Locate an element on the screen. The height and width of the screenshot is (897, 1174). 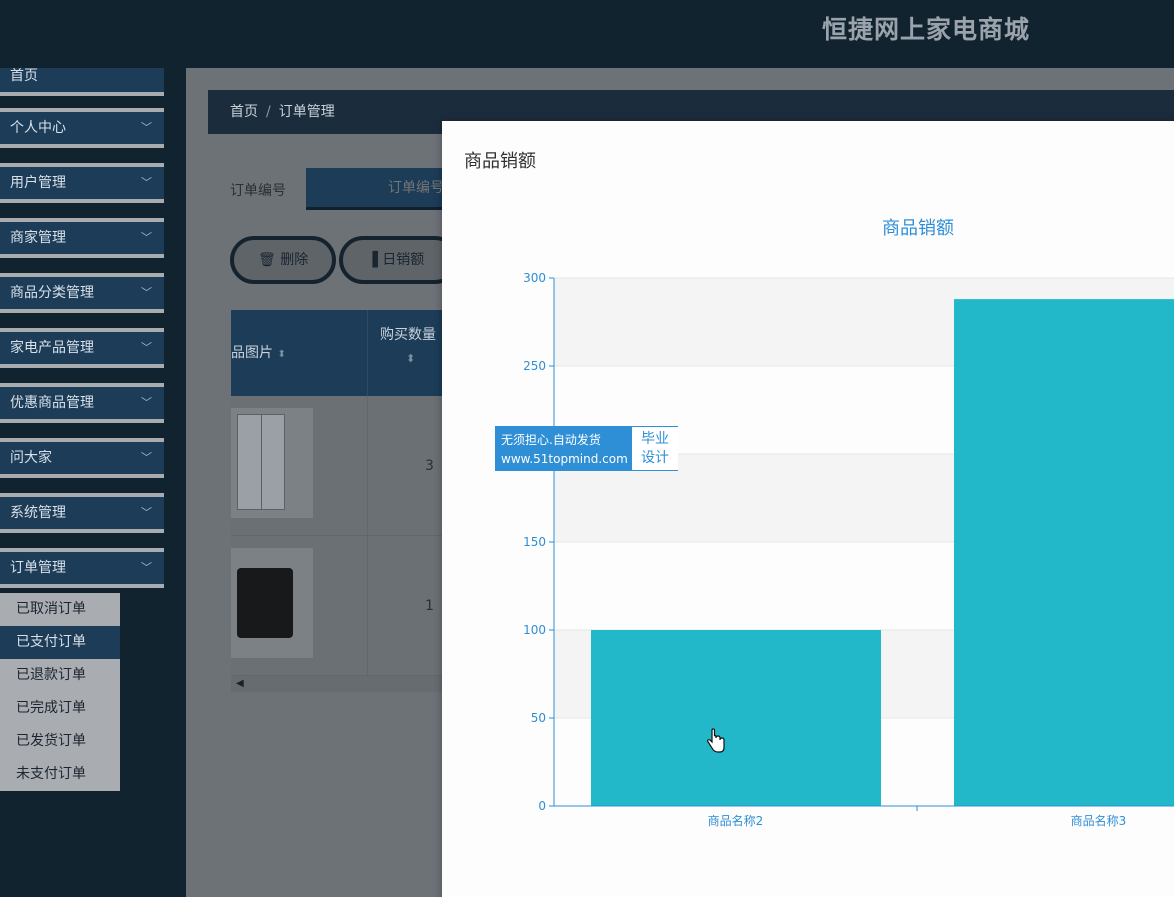
sidebar-item-discount-management: 优惠商品管理 ﹀ is located at coordinates (82, 403).